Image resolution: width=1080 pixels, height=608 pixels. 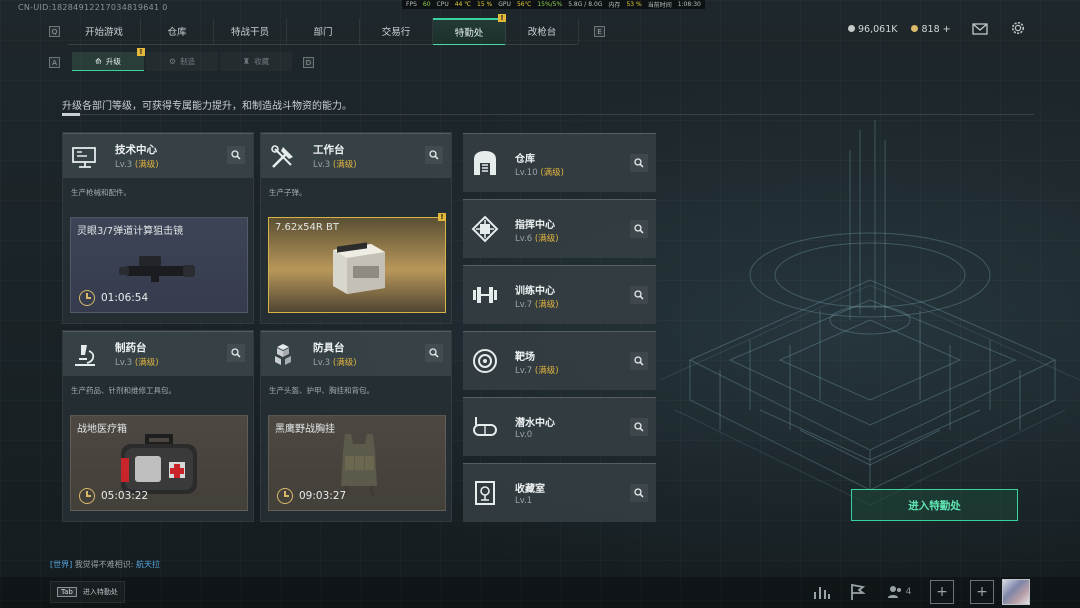 What do you see at coordinates (980, 29) in the screenshot?
I see `mail-icon` at bounding box center [980, 29].